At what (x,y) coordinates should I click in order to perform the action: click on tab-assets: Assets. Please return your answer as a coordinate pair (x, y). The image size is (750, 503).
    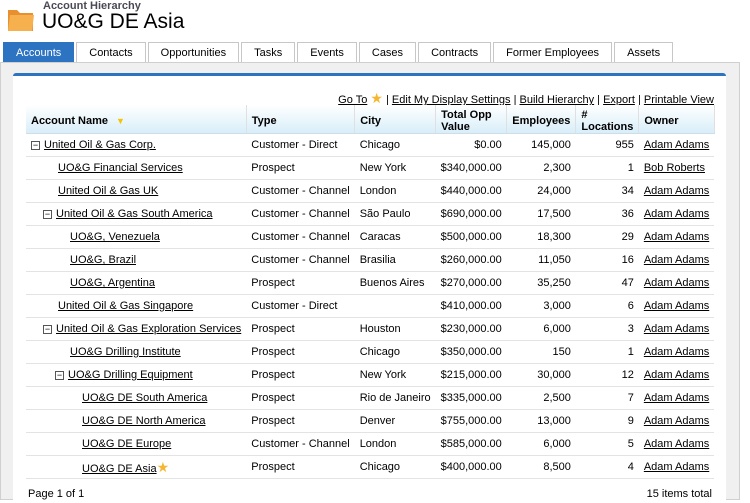
    Looking at the image, I should click on (644, 52).